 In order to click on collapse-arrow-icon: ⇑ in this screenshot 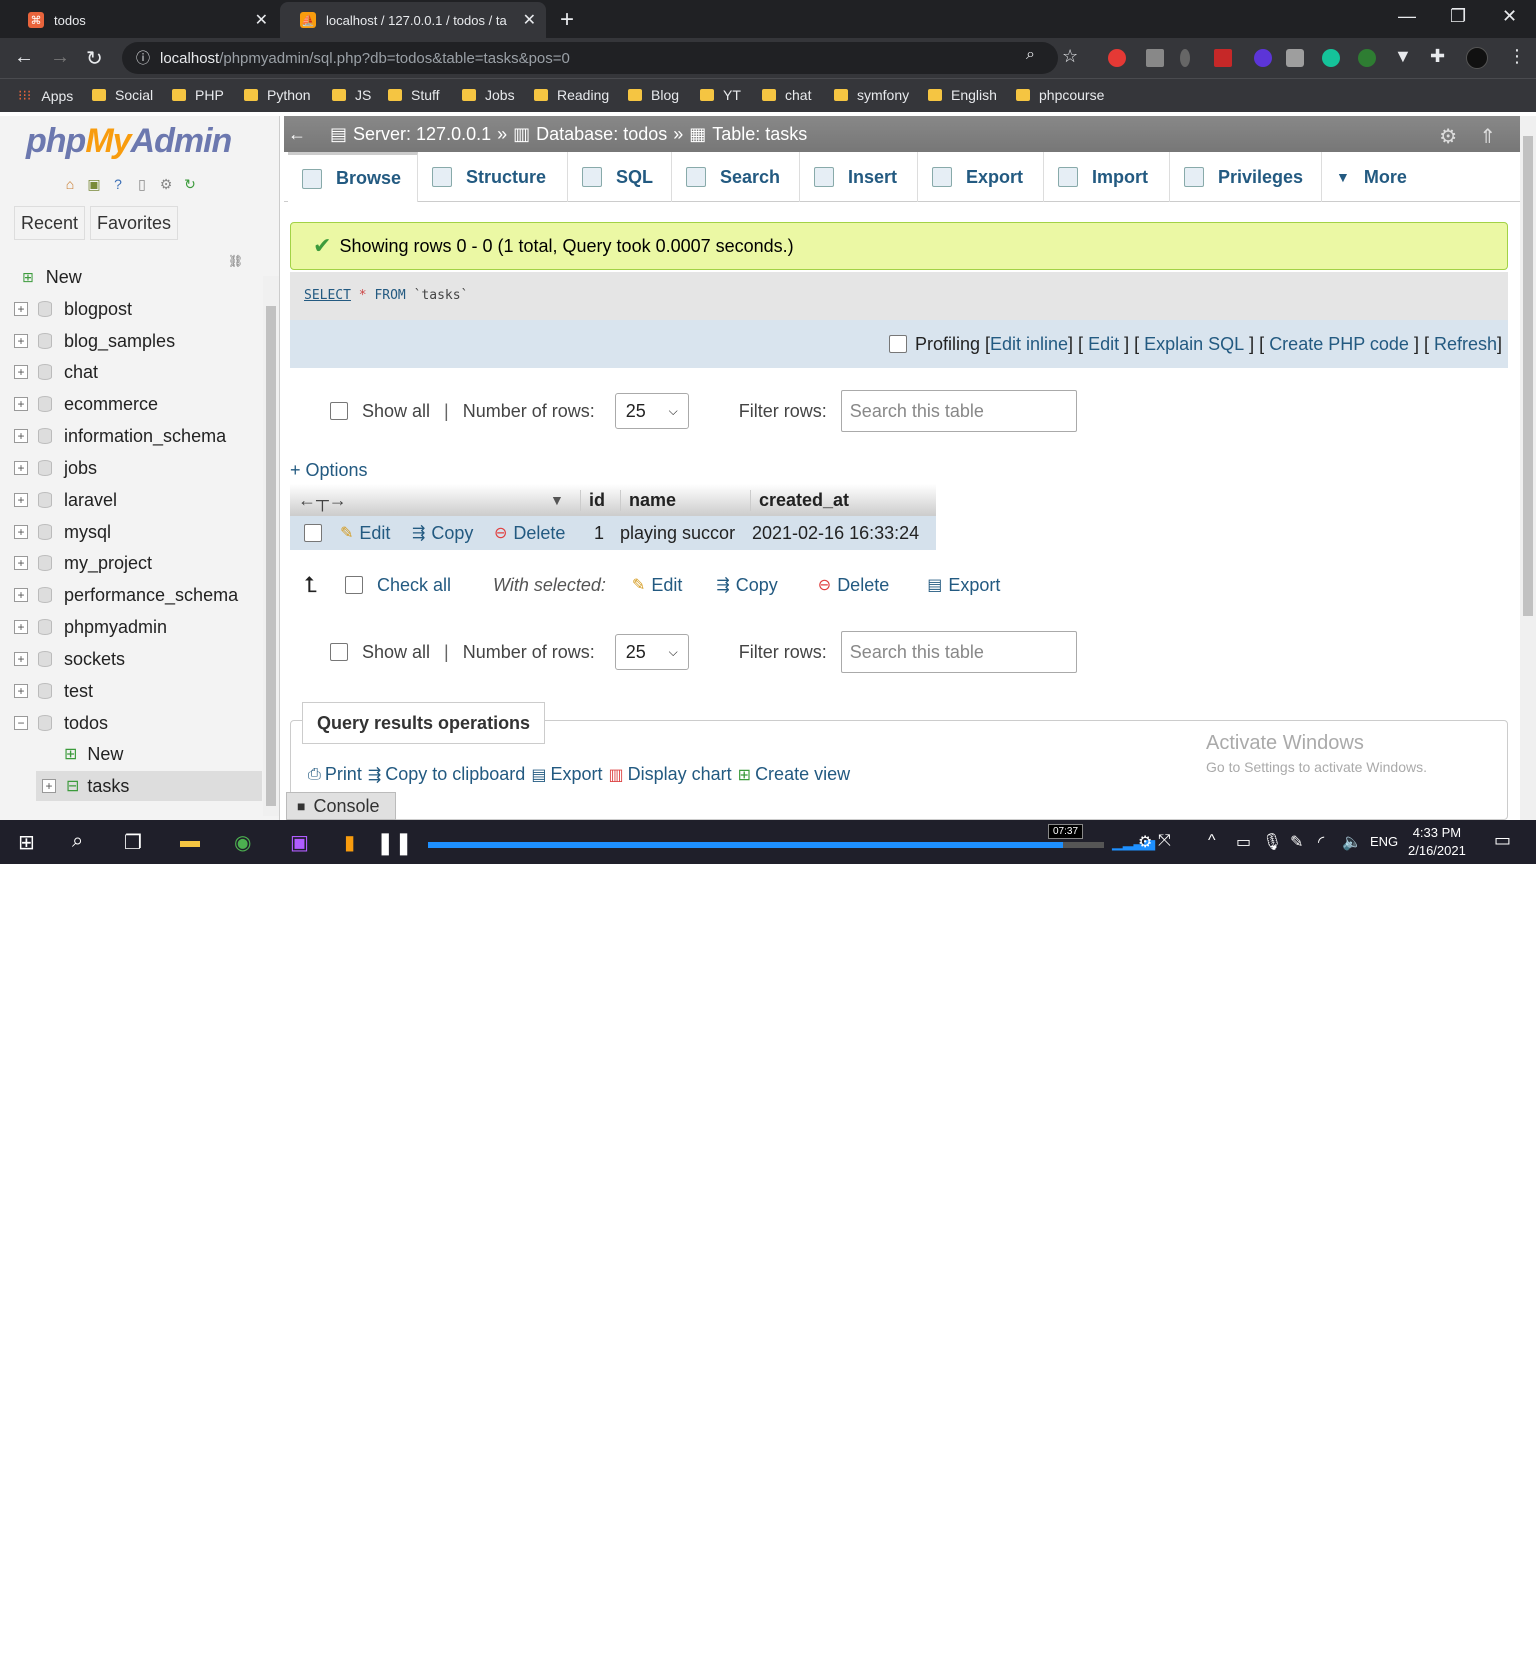, I will do `click(1487, 137)`.